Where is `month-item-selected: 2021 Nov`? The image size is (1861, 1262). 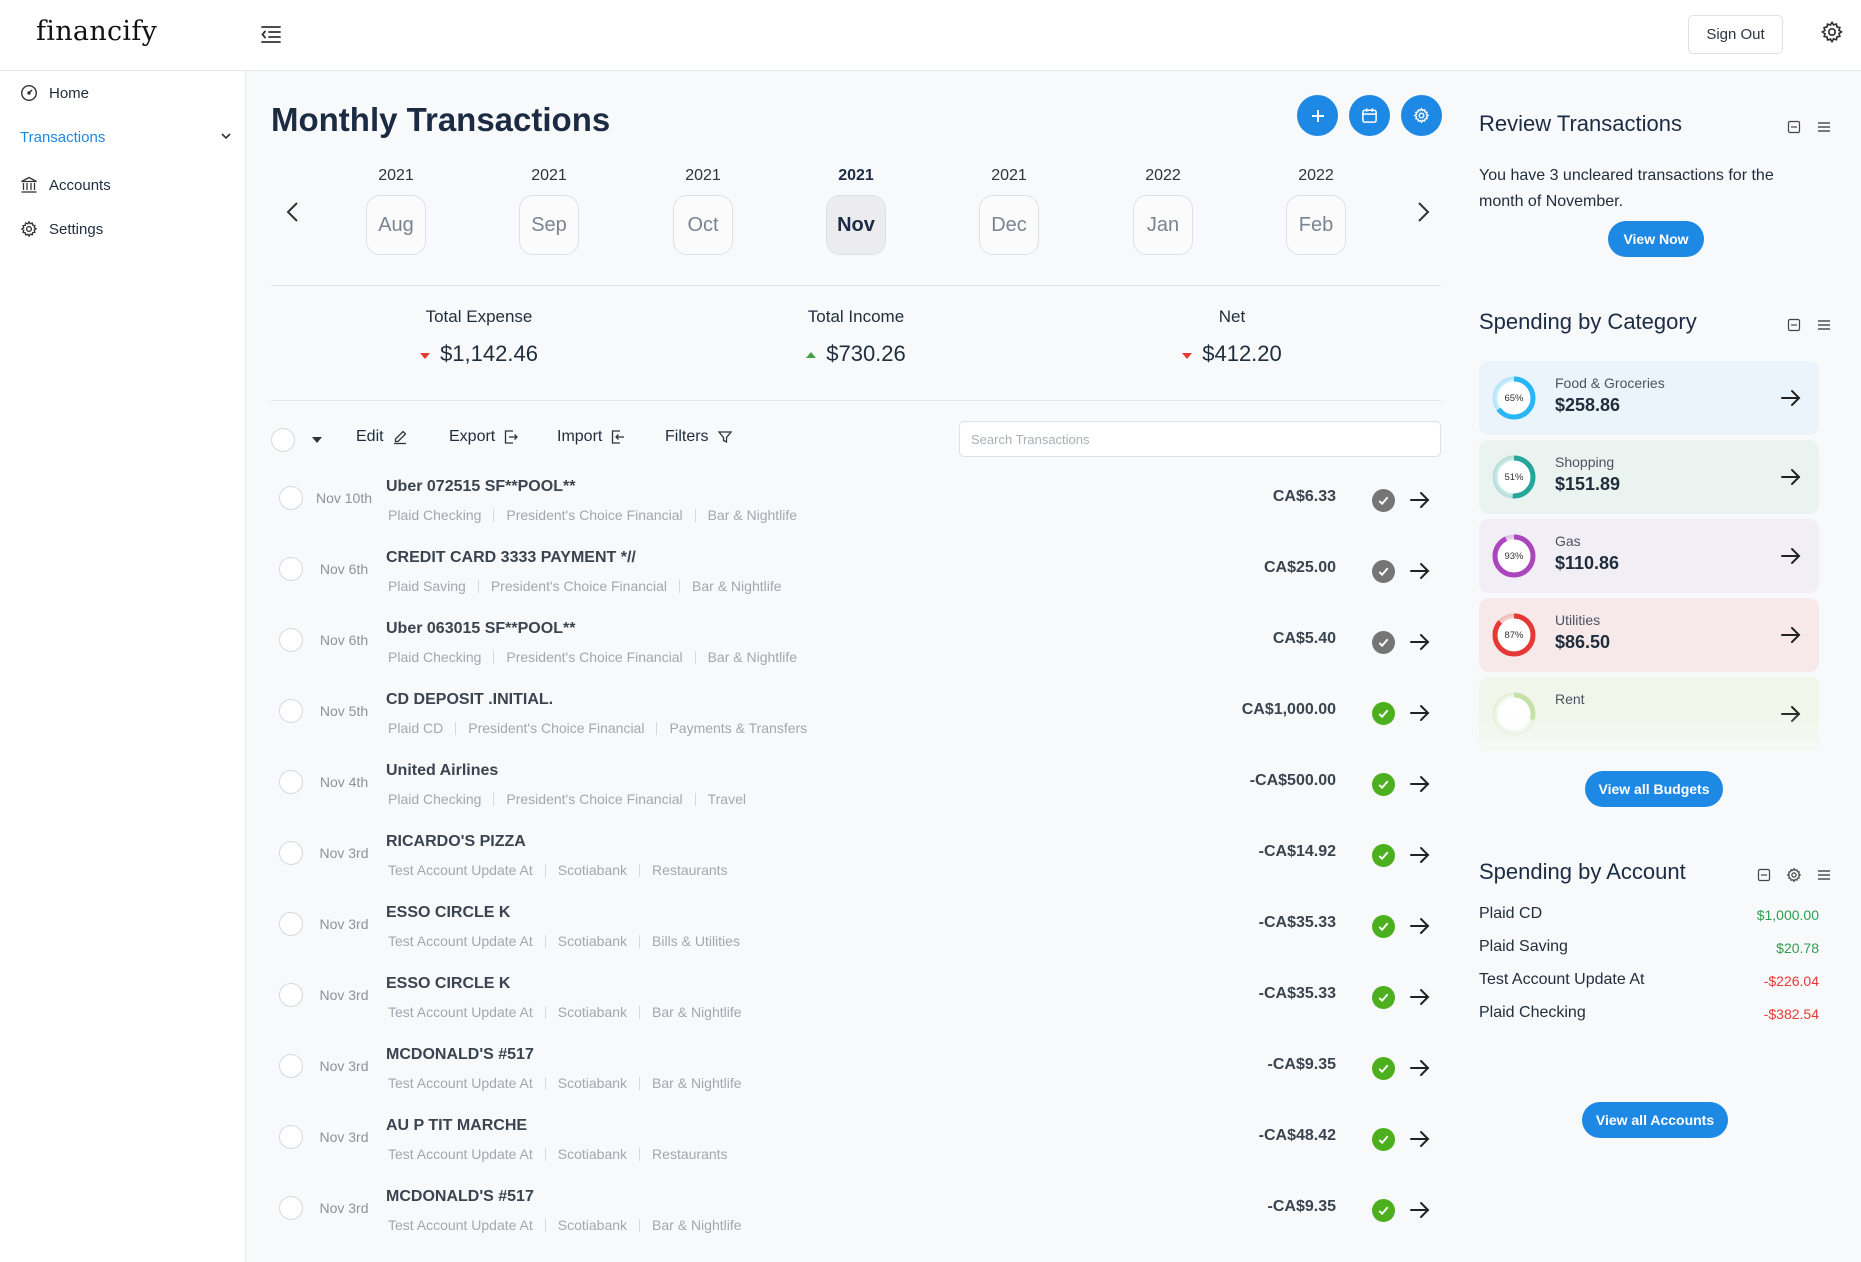 month-item-selected: 2021 Nov is located at coordinates (856, 211).